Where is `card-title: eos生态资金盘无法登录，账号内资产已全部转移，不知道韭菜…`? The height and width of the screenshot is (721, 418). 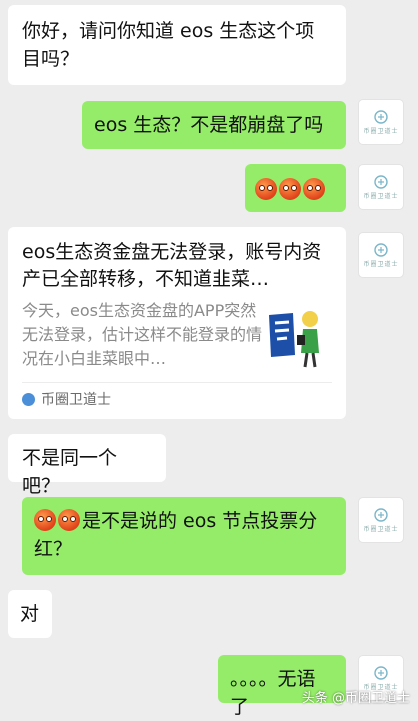
card-title: eos生态资金盘无法登录，账号内资产已全部转移，不知道韭菜… is located at coordinates (172, 265).